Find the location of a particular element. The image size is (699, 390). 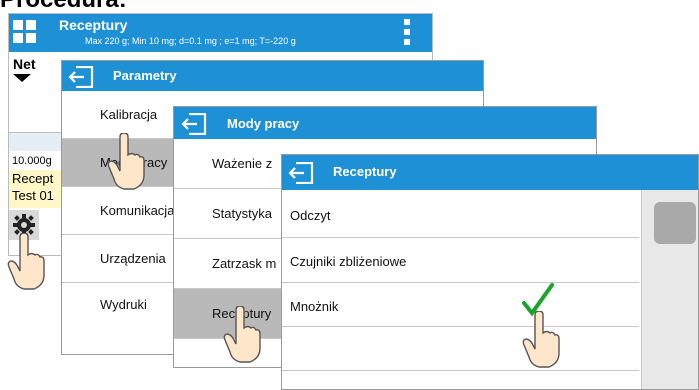

status-strip is located at coordinates (39, 141).